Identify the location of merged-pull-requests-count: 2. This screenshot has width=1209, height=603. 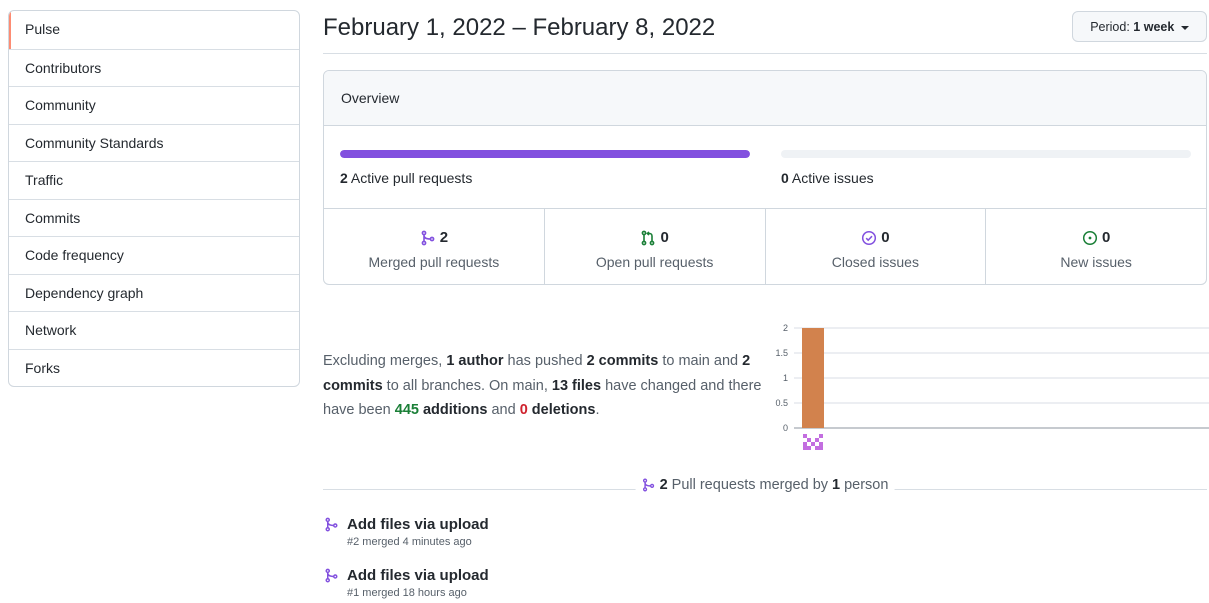
(444, 237).